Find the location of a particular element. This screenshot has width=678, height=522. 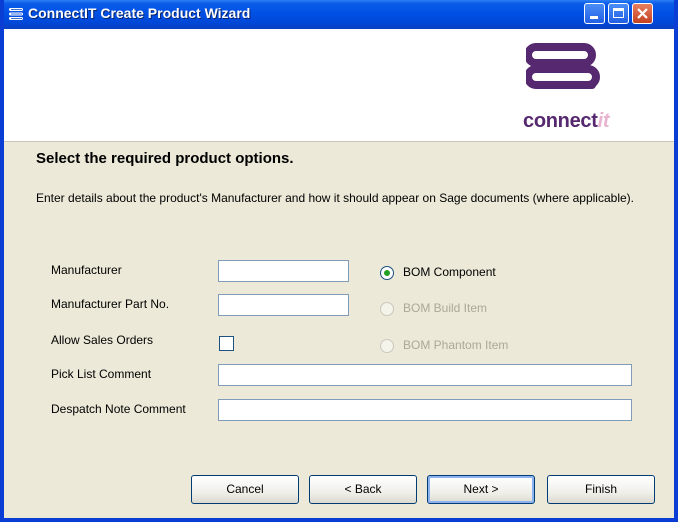

next-button: Next > is located at coordinates (481, 489).